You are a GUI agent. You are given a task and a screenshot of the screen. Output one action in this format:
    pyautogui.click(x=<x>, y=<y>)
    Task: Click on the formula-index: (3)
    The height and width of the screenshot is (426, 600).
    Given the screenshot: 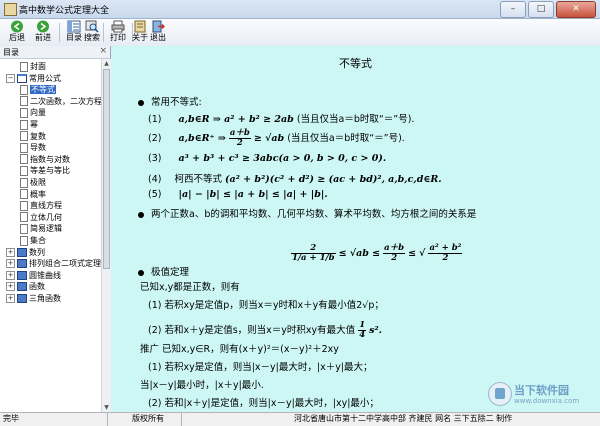 What is the action you would take?
    pyautogui.click(x=155, y=158)
    